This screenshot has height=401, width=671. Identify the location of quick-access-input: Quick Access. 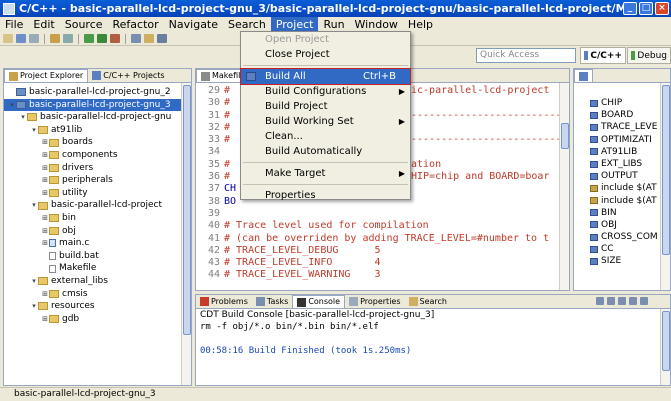
(526, 55).